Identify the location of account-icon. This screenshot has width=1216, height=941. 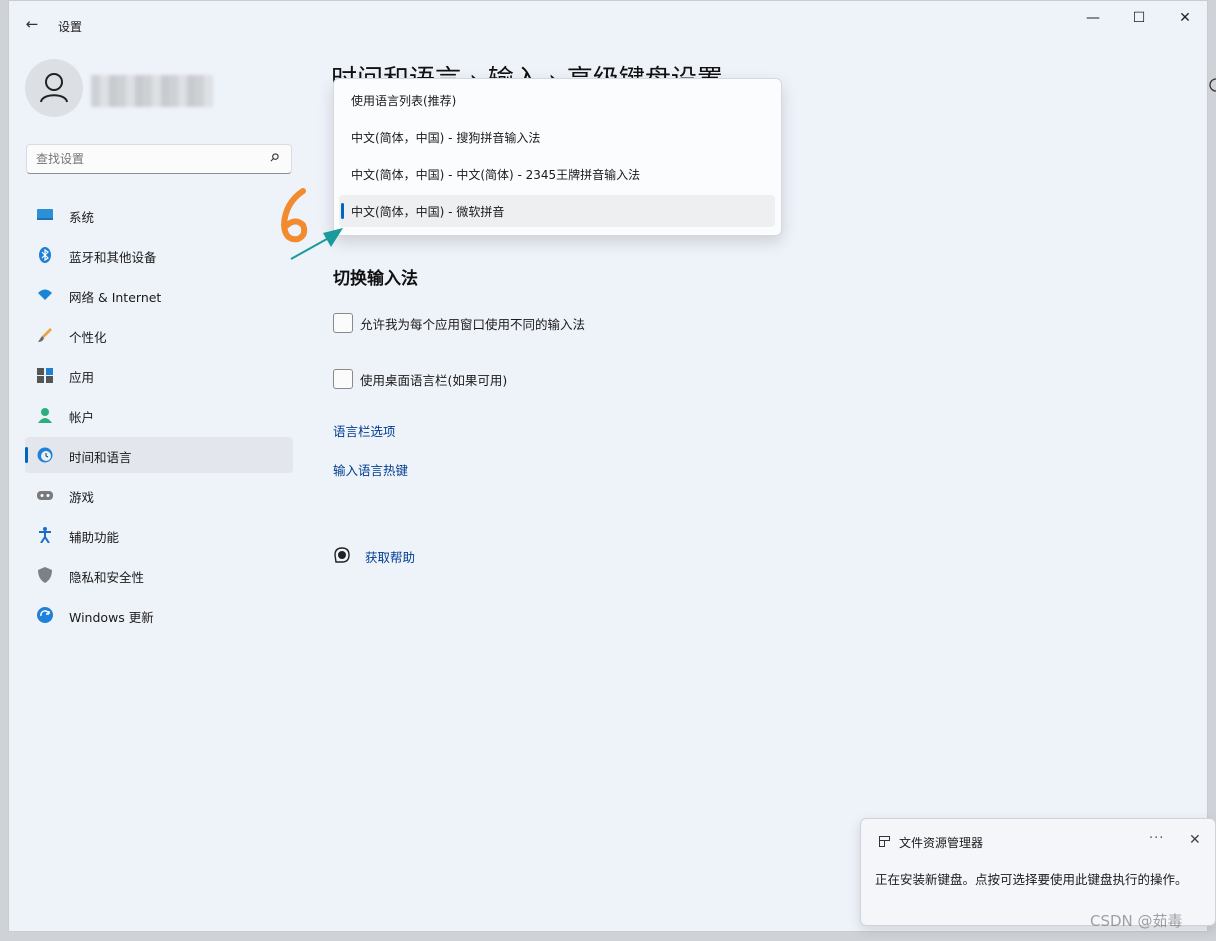
(45, 415).